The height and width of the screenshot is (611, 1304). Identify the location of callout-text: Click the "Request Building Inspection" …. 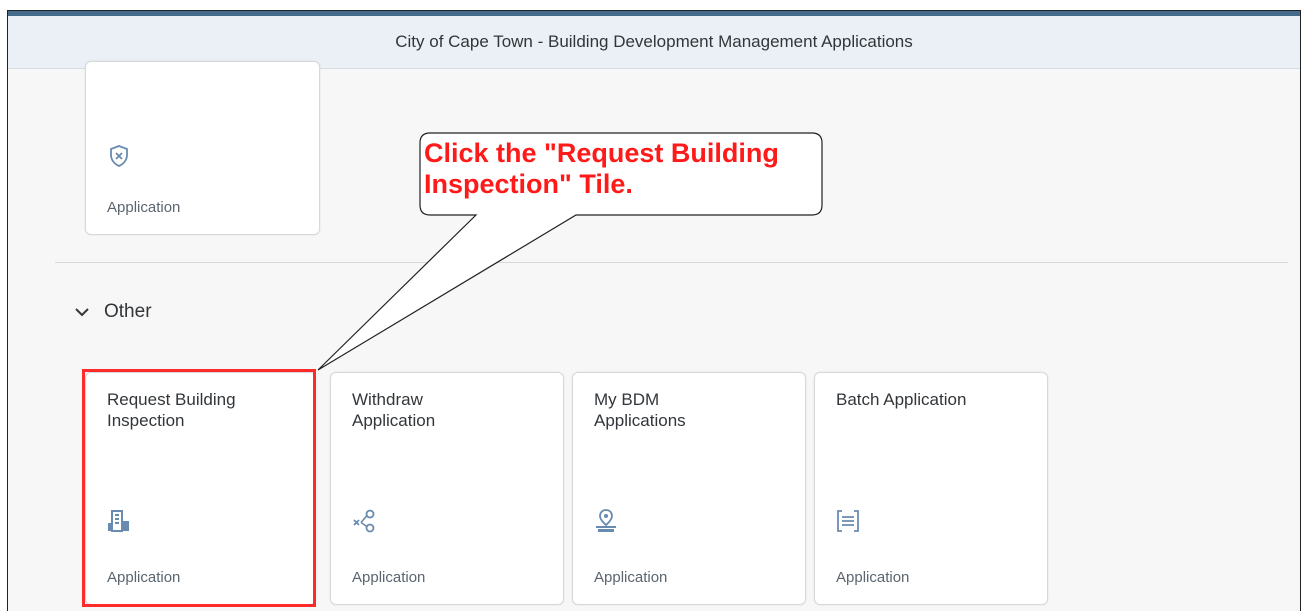
(601, 168).